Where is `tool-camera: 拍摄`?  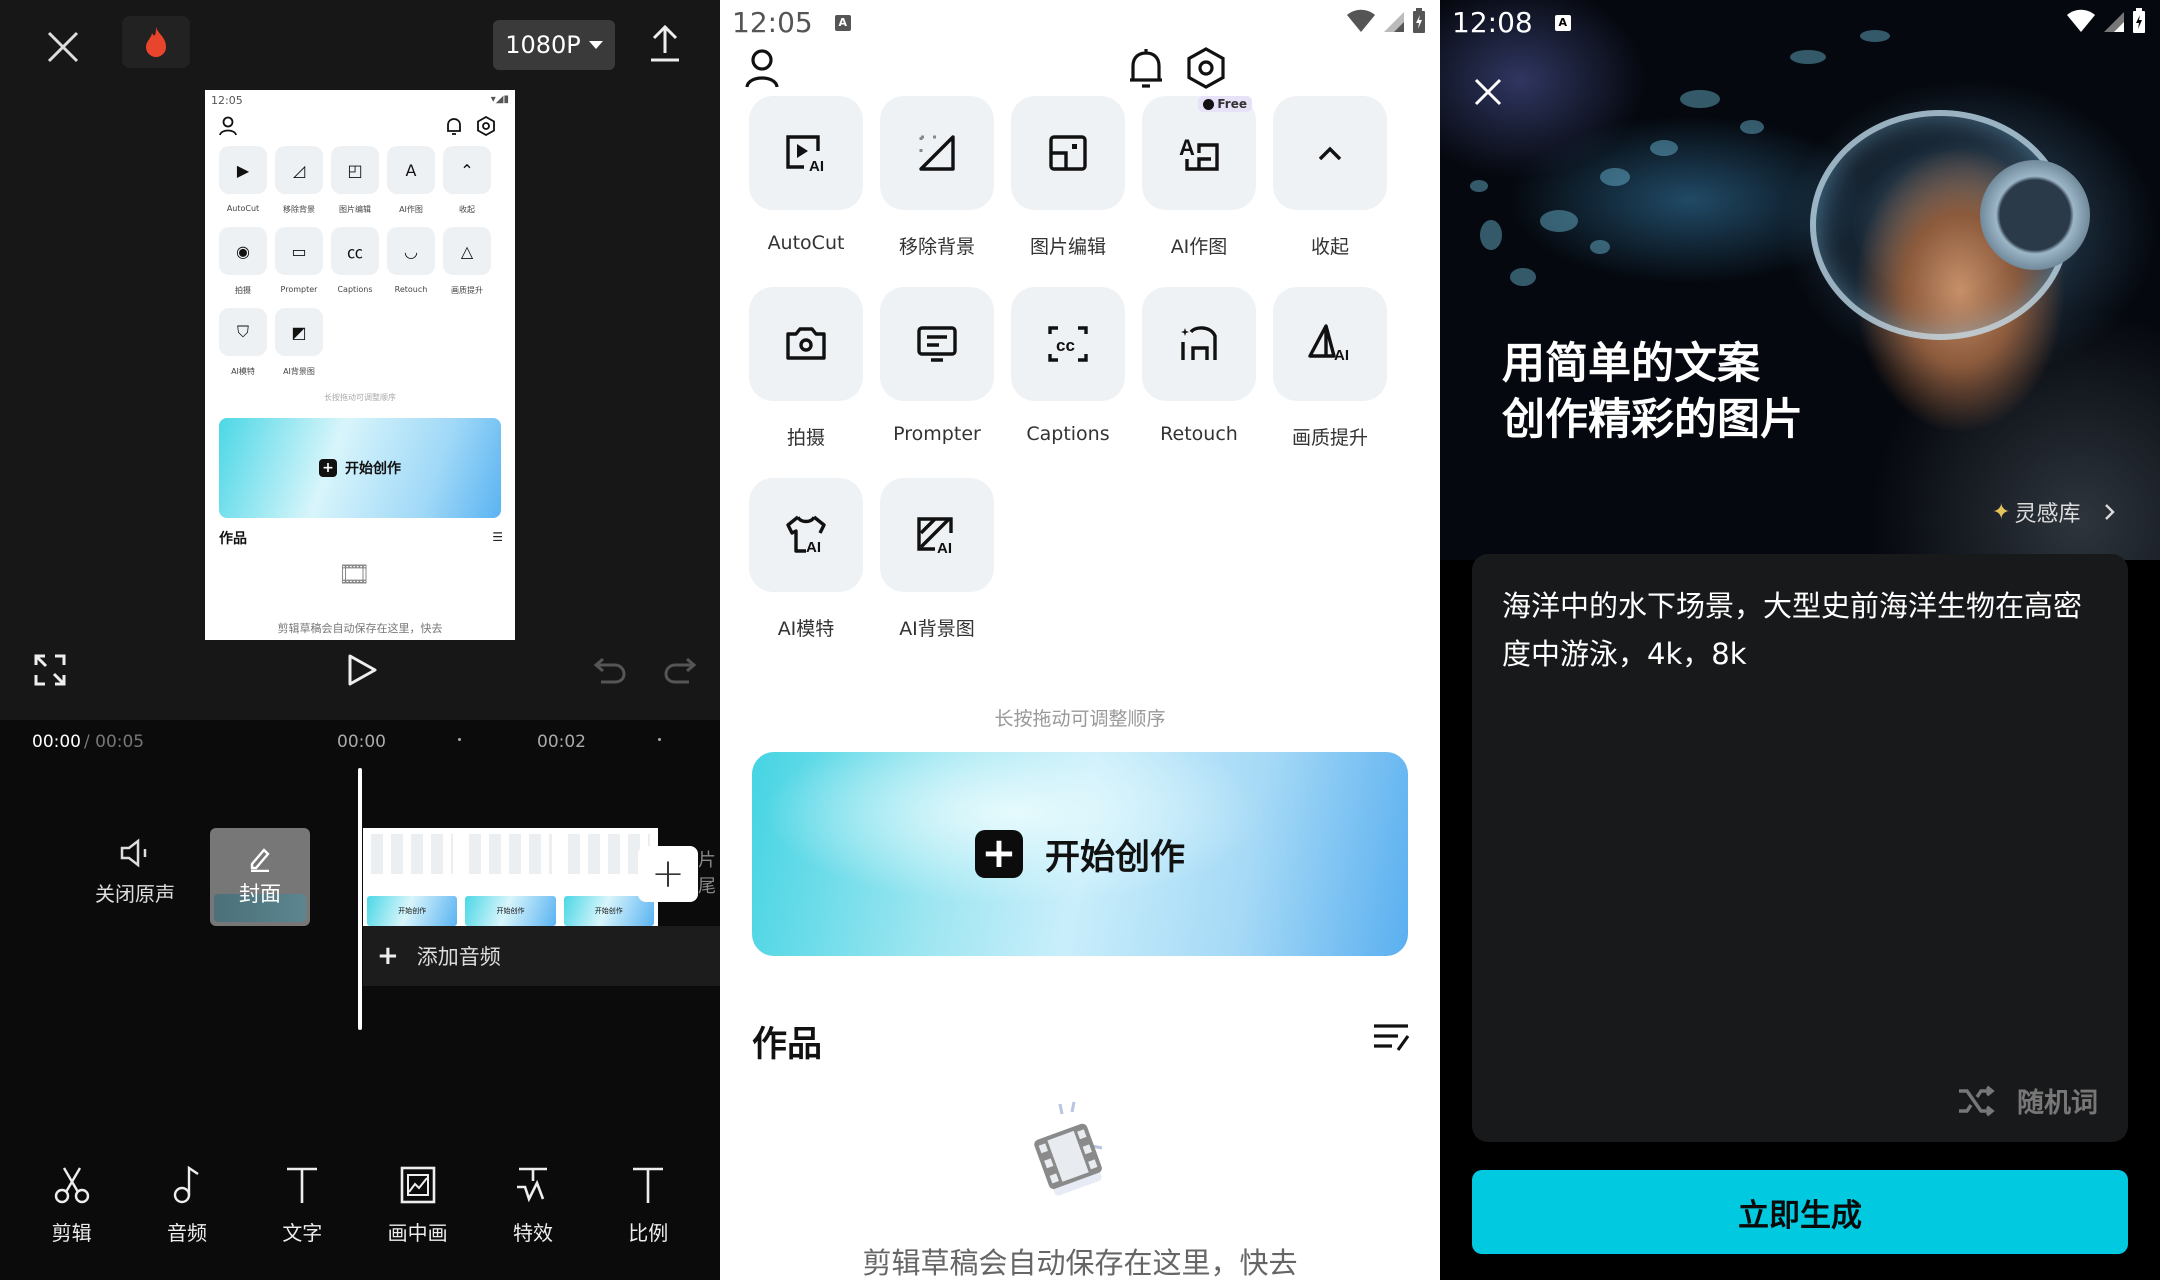 tool-camera: 拍摄 is located at coordinates (806, 382).